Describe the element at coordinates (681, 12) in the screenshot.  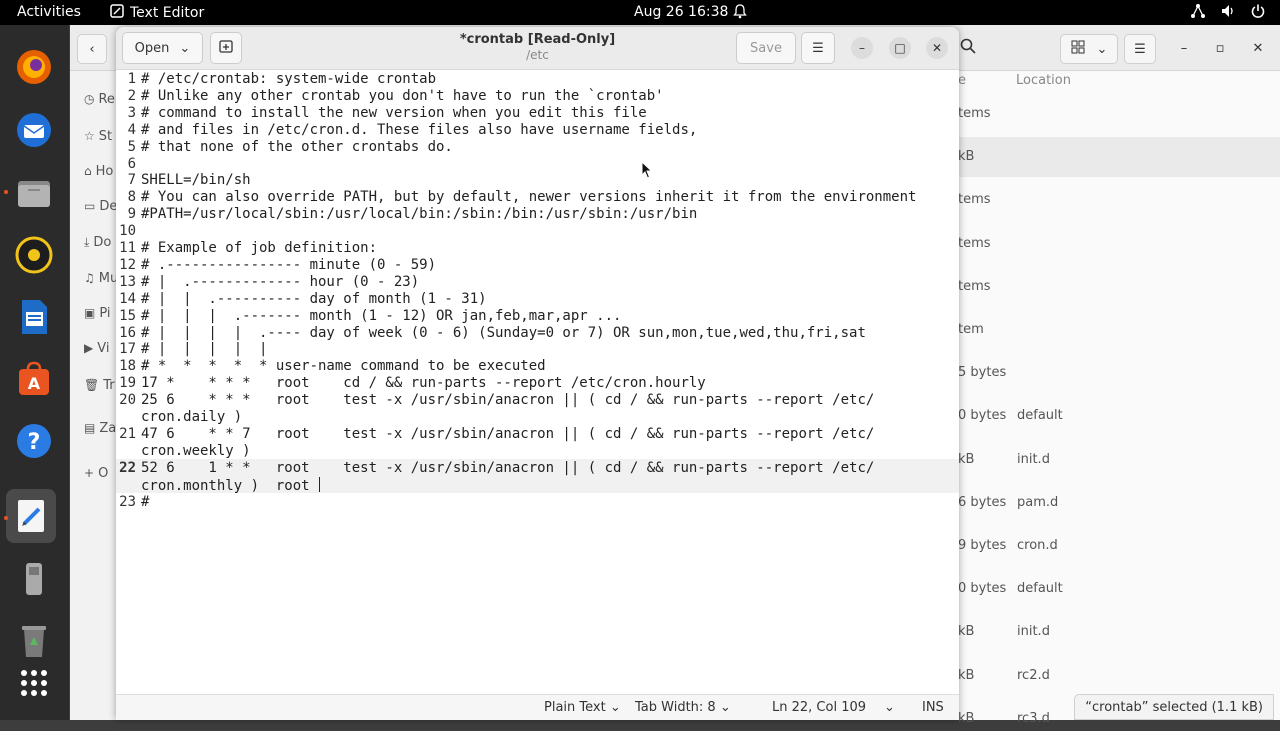
I see `clock: Aug 26 16:38` at that location.